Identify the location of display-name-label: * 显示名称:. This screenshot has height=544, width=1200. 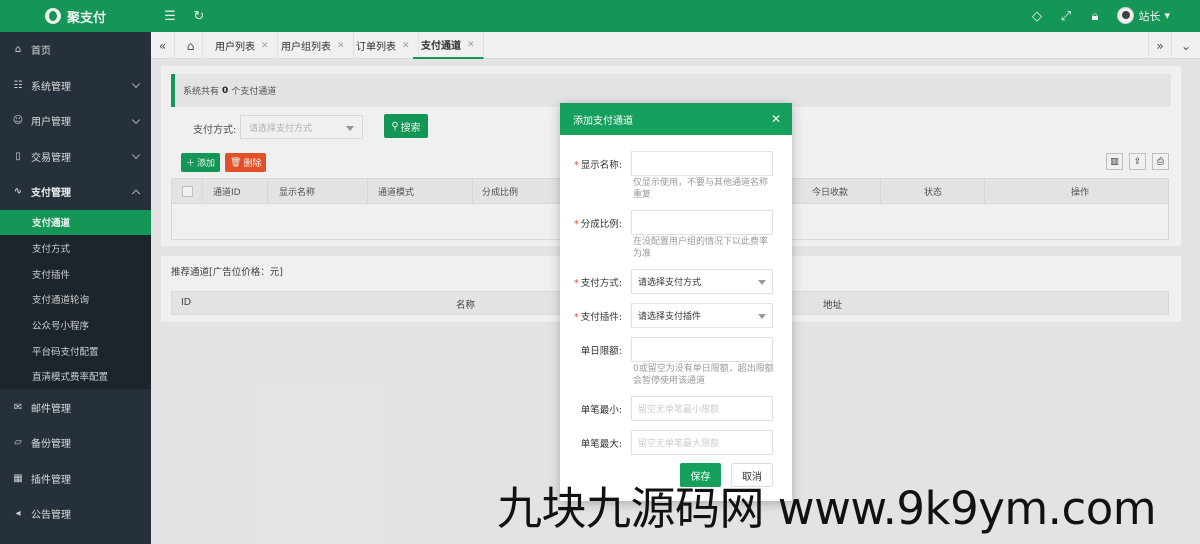
(598, 165).